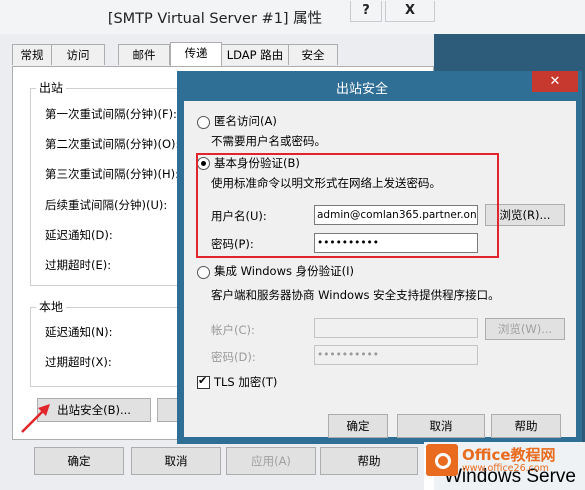 Image resolution: width=585 pixels, height=490 pixels. I want to click on close-titlebar-button: X, so click(410, 11).